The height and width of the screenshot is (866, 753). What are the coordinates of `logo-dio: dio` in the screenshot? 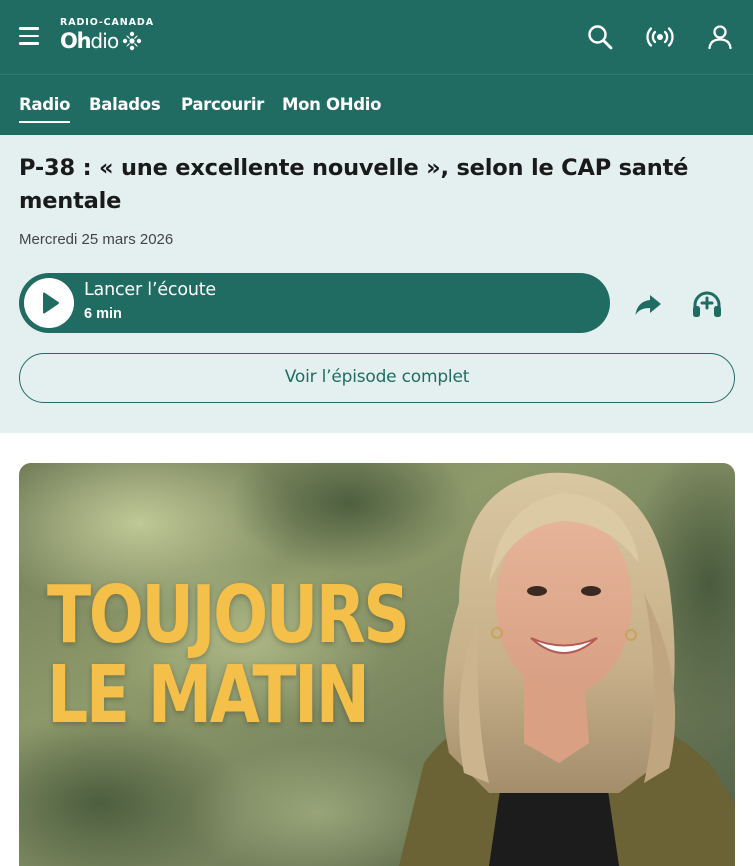 It's located at (104, 41).